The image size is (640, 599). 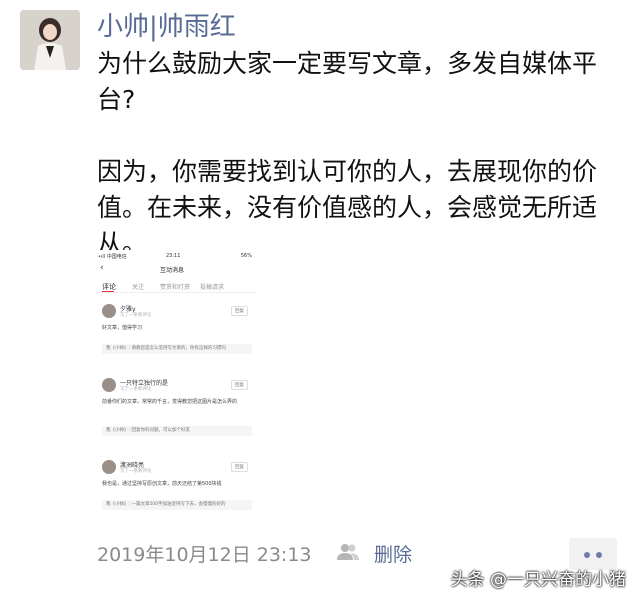 What do you see at coordinates (204, 555) in the screenshot?
I see `post-timestamp: 2019年10月12日 23:13` at bounding box center [204, 555].